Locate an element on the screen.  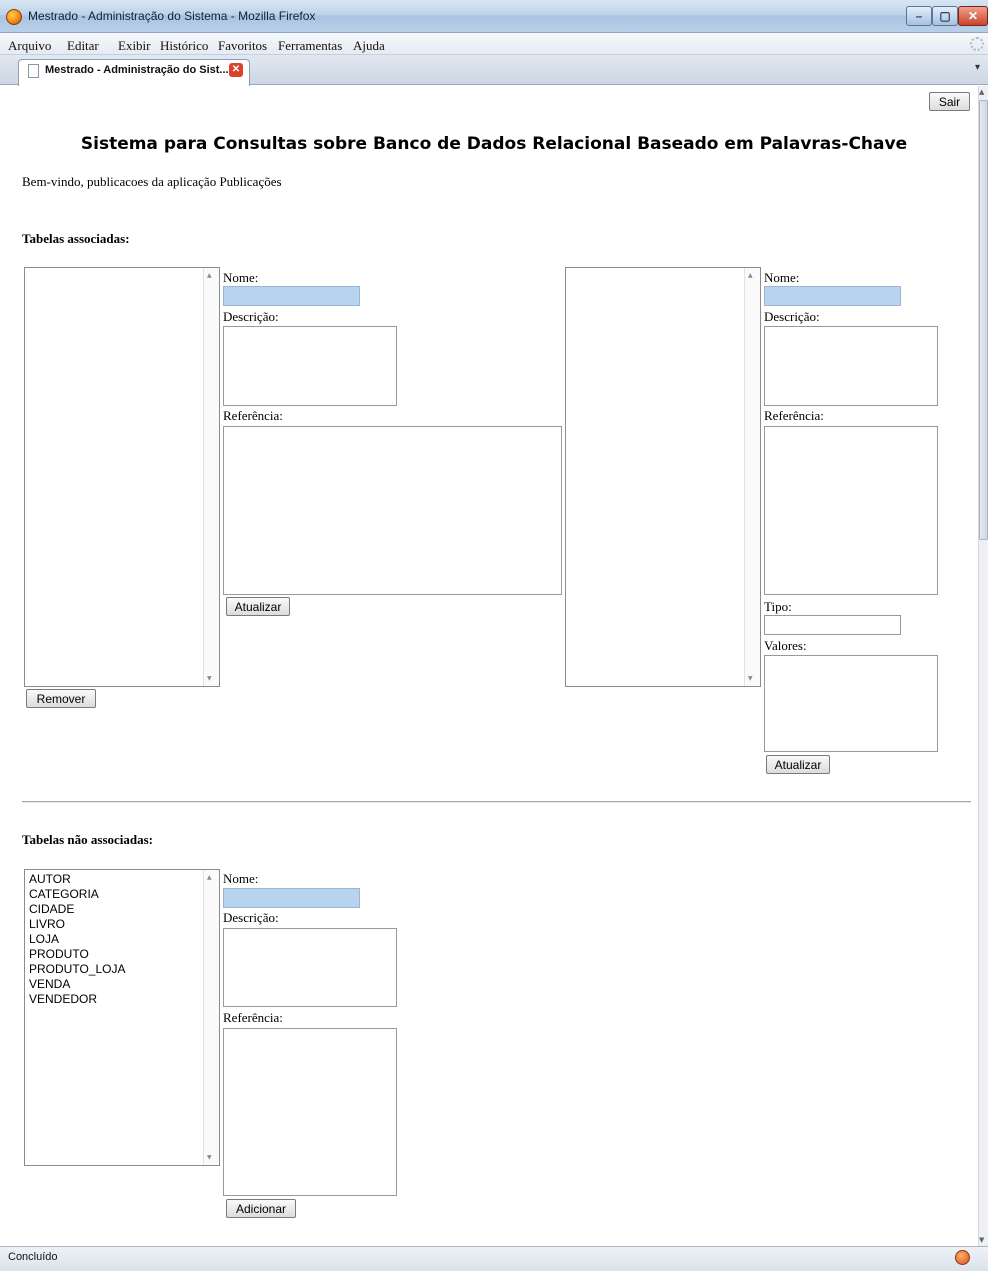
throbber-icon is located at coordinates (977, 44).